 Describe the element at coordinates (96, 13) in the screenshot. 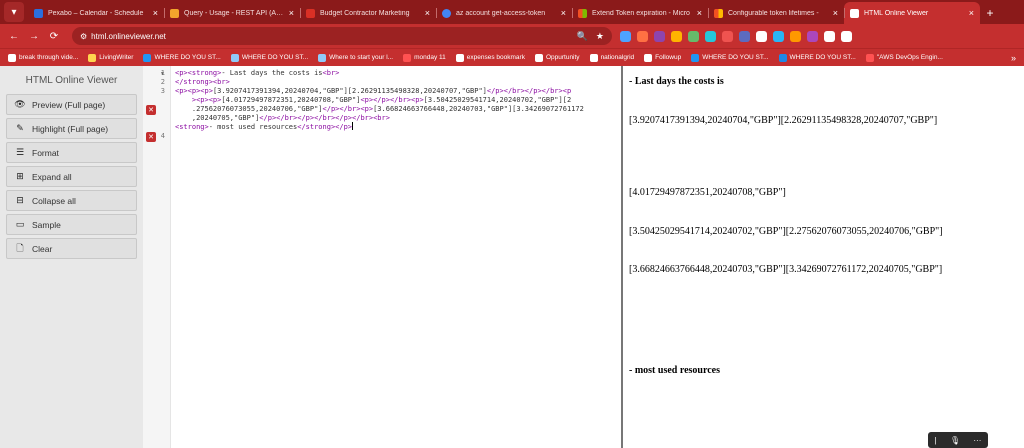

I see `tab-pexabo-calendar: Pexabo – Calendar - Schedule ×` at that location.